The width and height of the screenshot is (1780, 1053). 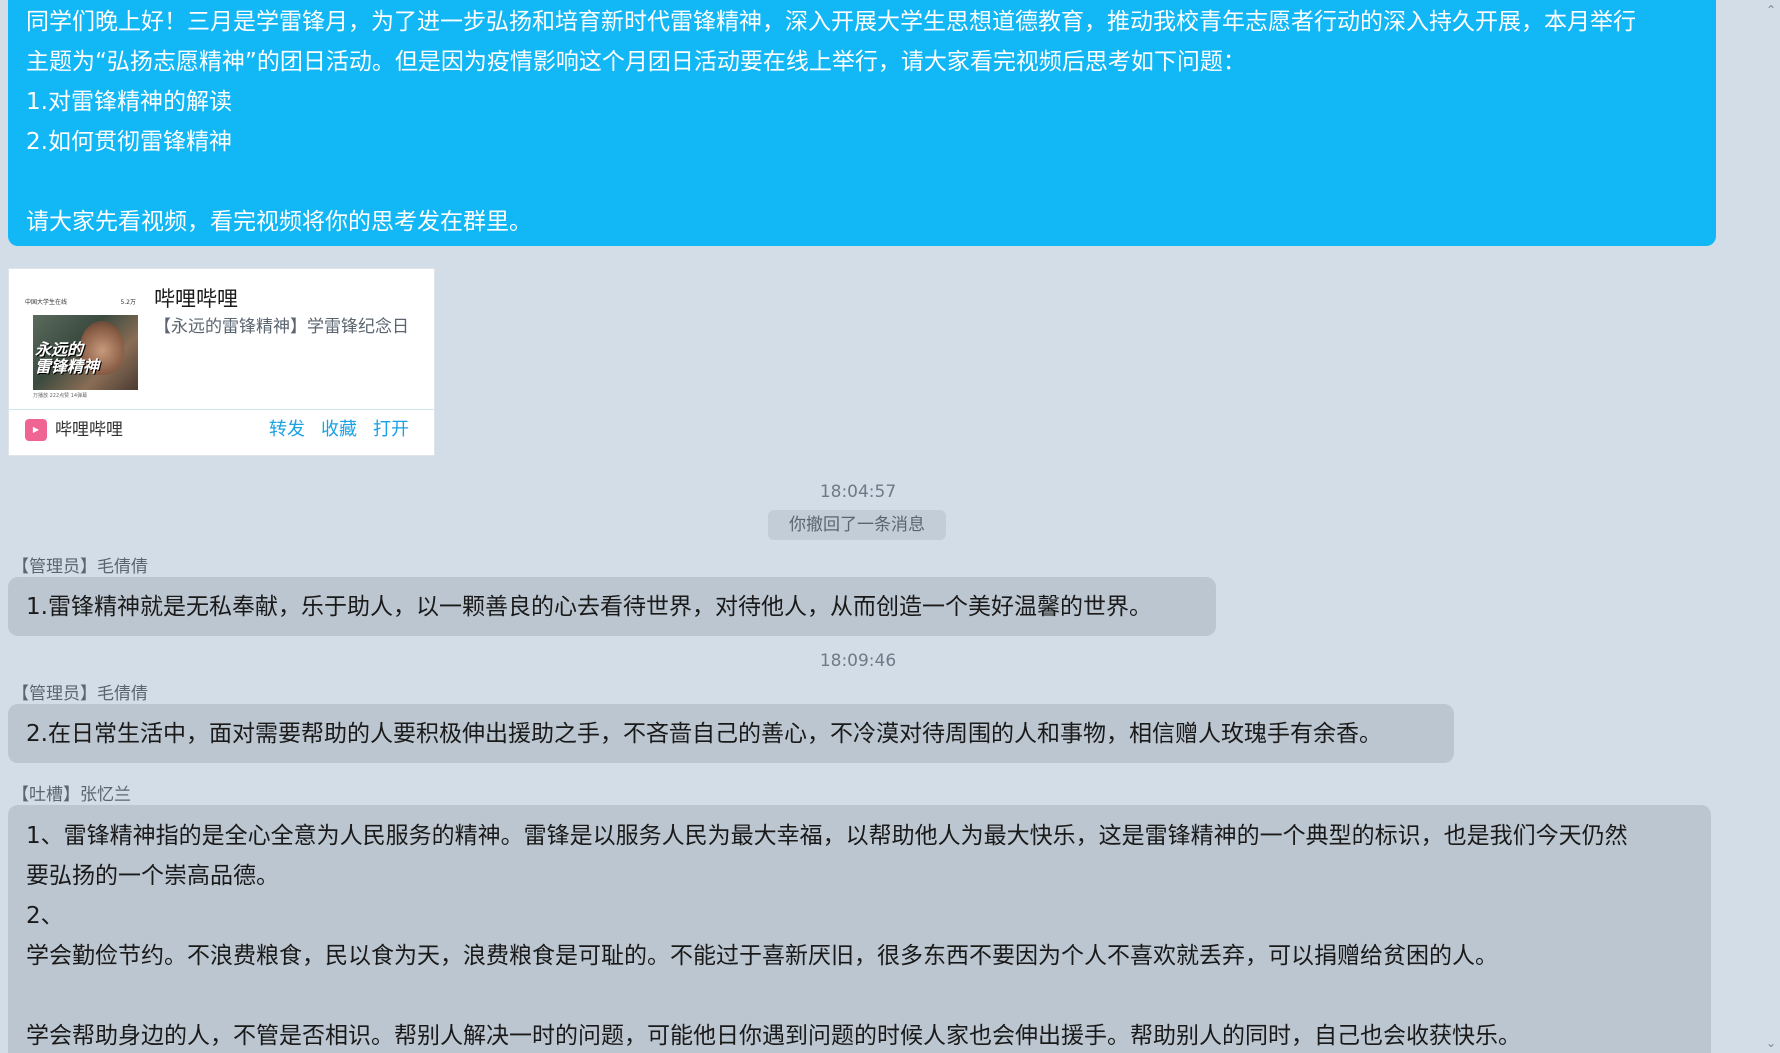 What do you see at coordinates (1771, 10) in the screenshot?
I see `scroll-up-icon: ⌃` at bounding box center [1771, 10].